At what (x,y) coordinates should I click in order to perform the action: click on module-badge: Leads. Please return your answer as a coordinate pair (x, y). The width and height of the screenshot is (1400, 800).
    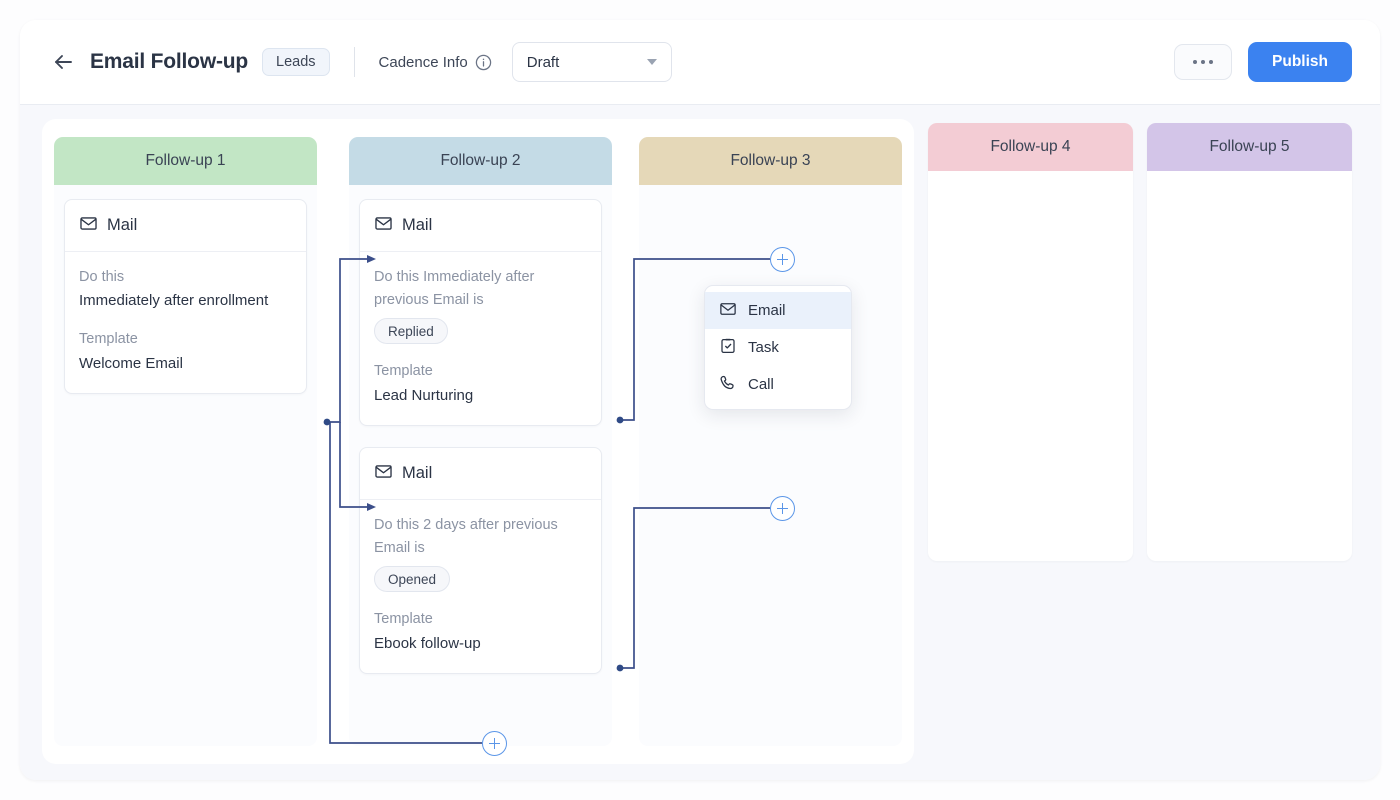
    Looking at the image, I should click on (296, 62).